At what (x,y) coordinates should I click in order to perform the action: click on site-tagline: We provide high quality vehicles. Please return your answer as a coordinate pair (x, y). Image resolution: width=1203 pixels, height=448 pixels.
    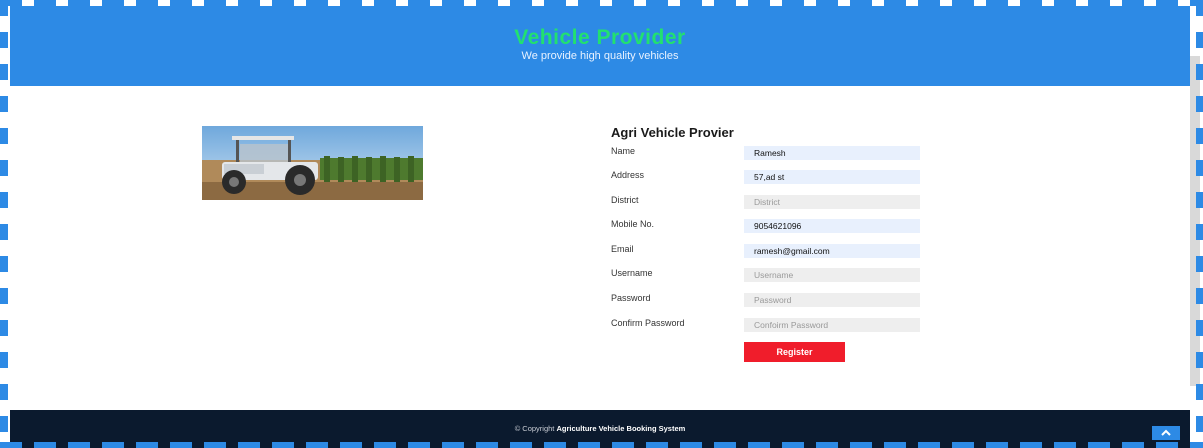
    Looking at the image, I should click on (600, 56).